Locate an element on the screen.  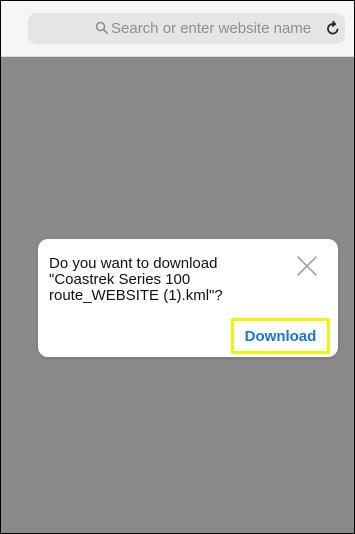
download-message-line-3: route_WEBSITE (1).kml"? is located at coordinates (136, 295).